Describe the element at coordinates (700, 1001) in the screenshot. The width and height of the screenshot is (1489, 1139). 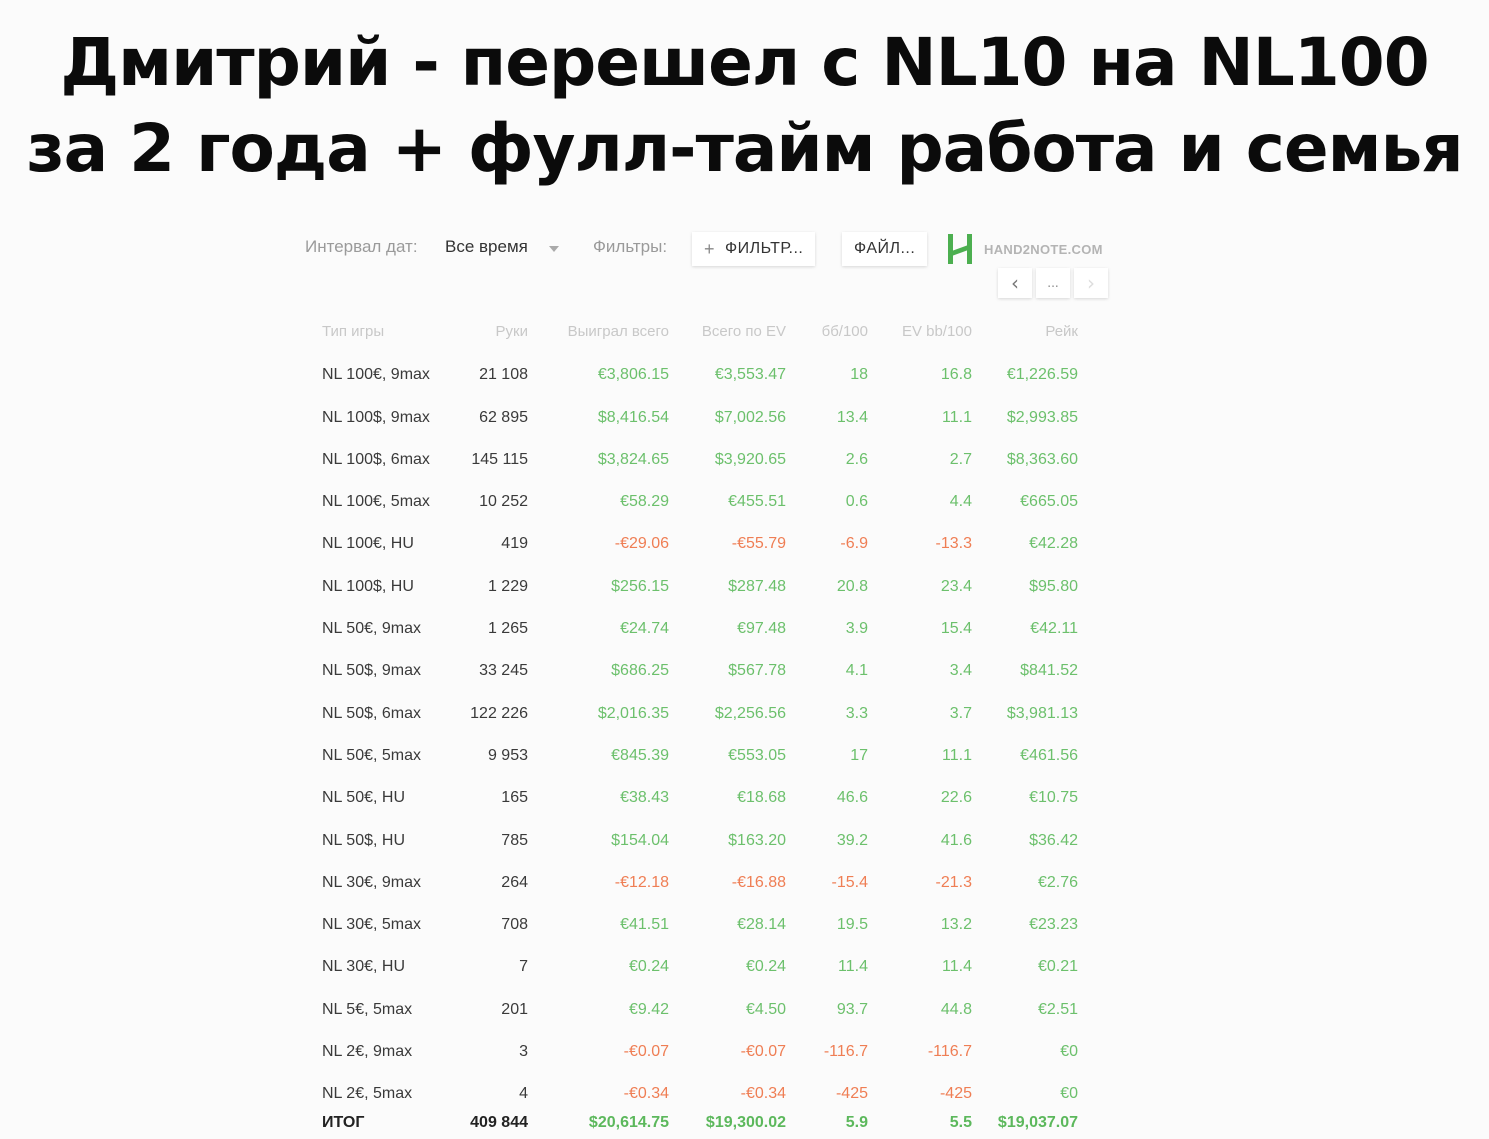
I see `table-row: NL 5€, 5max 201 €9.42 €4.50 93.7 44.8 €2.51` at that location.